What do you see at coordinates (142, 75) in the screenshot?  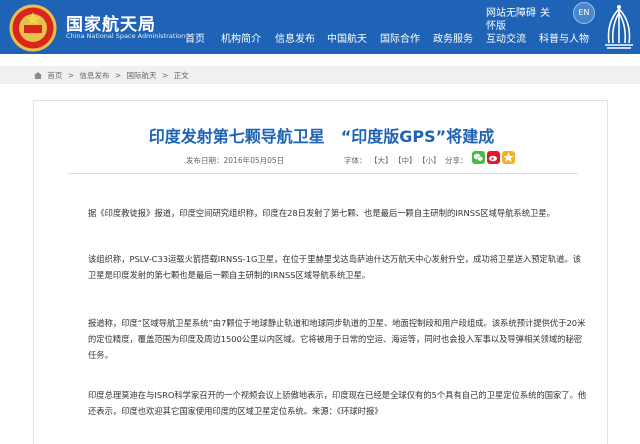 I see `breadcrumb-intl-space: 国际航天` at bounding box center [142, 75].